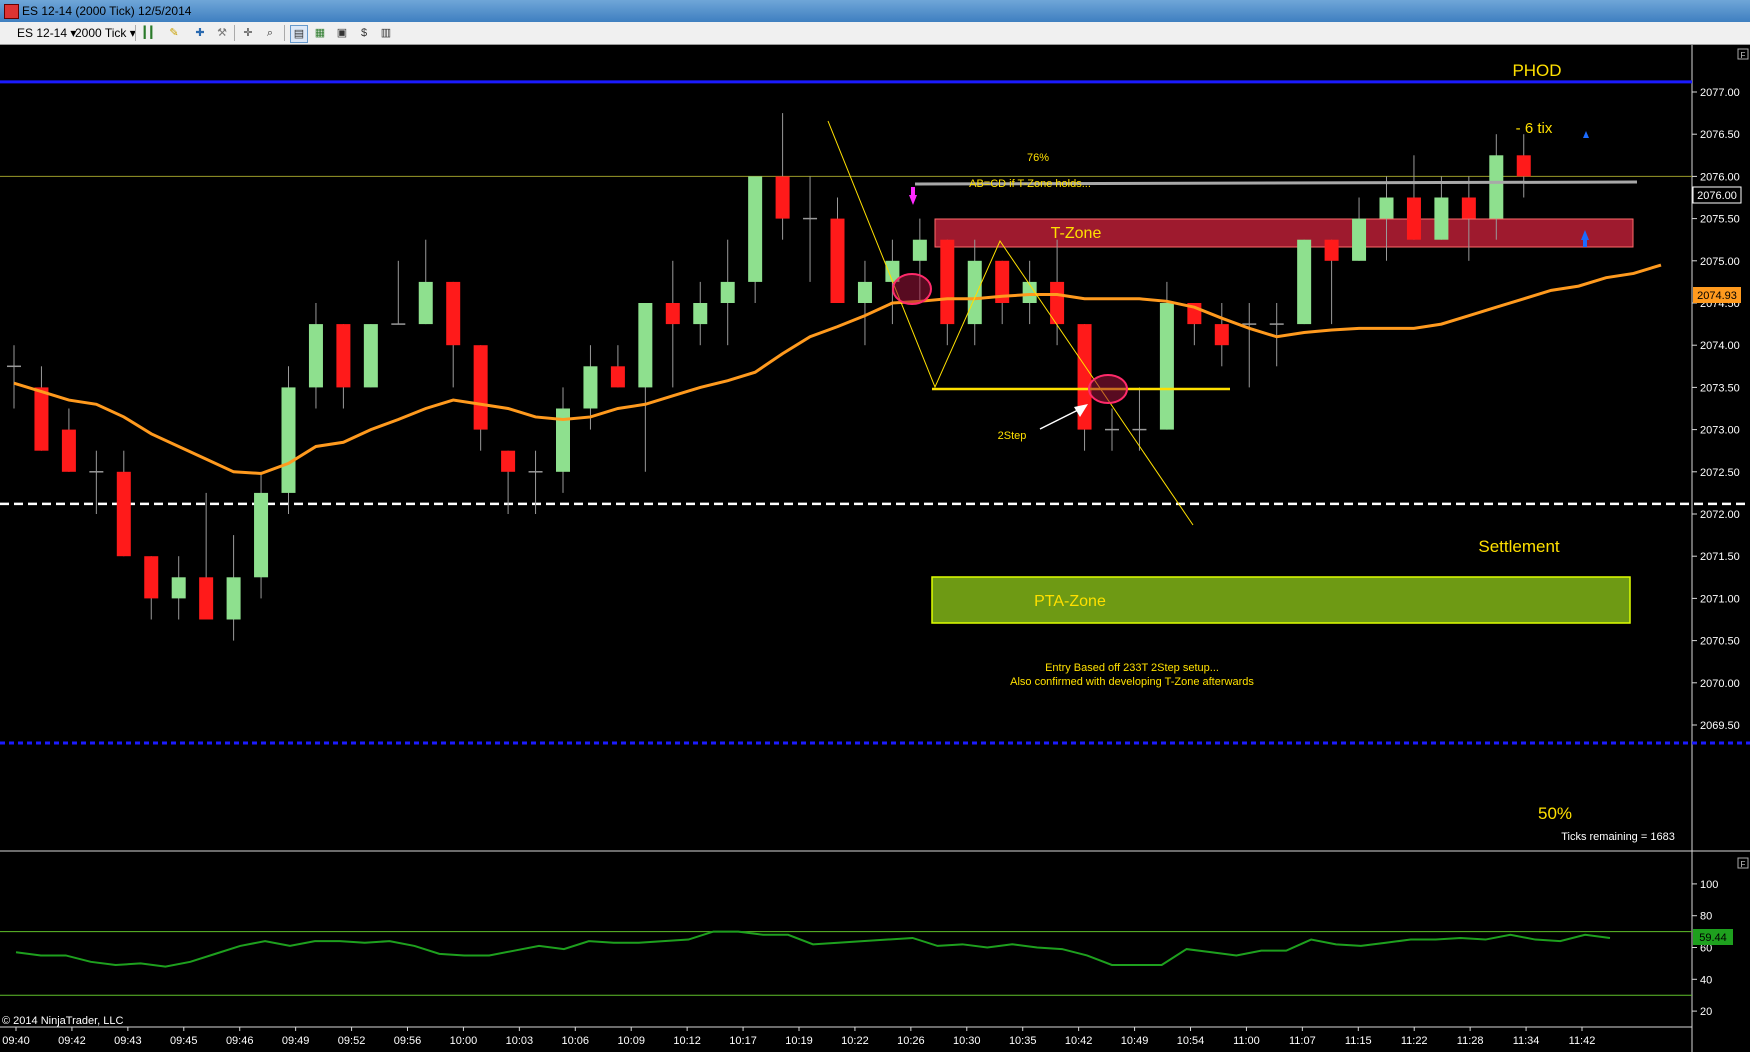  I want to click on price-tick-label: 2070.50, so click(1720, 642).